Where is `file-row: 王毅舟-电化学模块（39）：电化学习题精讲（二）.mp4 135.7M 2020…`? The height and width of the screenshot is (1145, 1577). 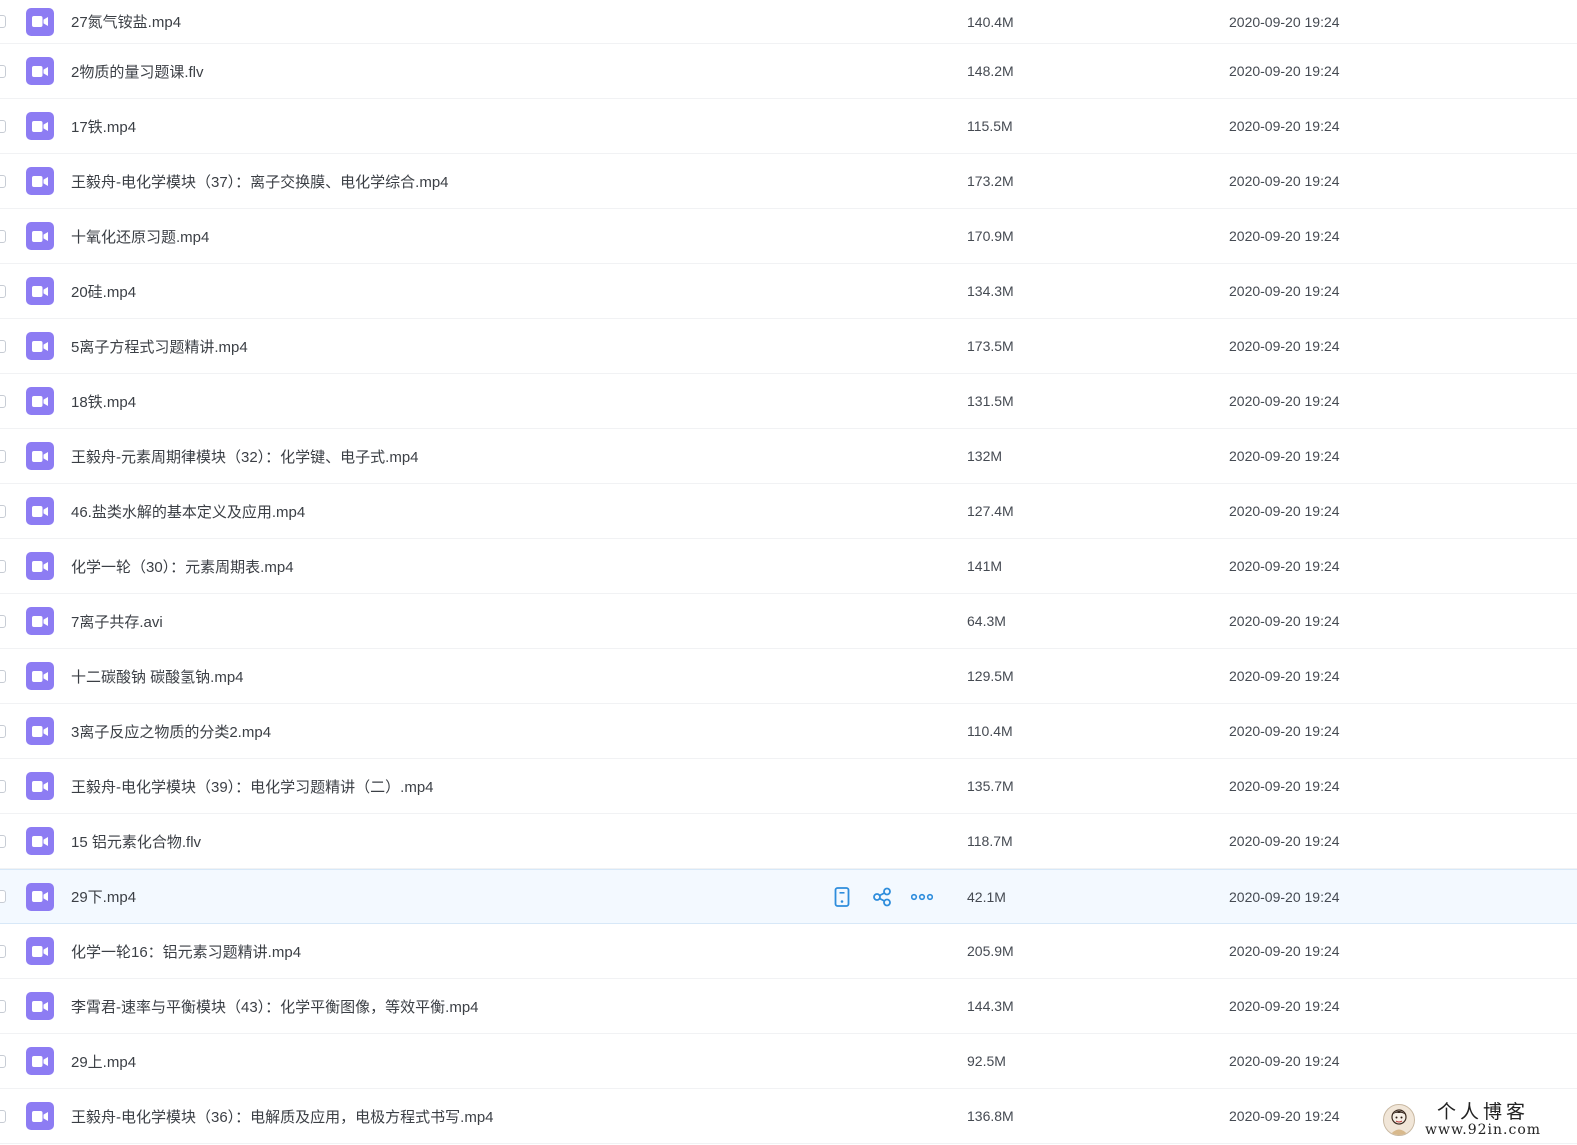 file-row: 王毅舟-电化学模块（39）：电化学习题精讲（二）.mp4 135.7M 2020… is located at coordinates (788, 786).